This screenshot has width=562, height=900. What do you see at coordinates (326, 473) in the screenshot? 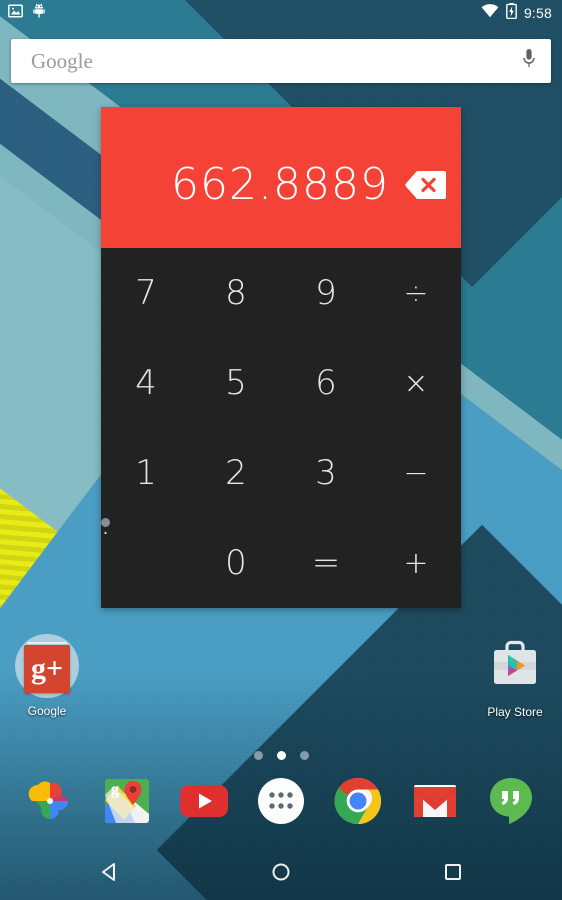
I see `calculator-key-digit-3: 3` at bounding box center [326, 473].